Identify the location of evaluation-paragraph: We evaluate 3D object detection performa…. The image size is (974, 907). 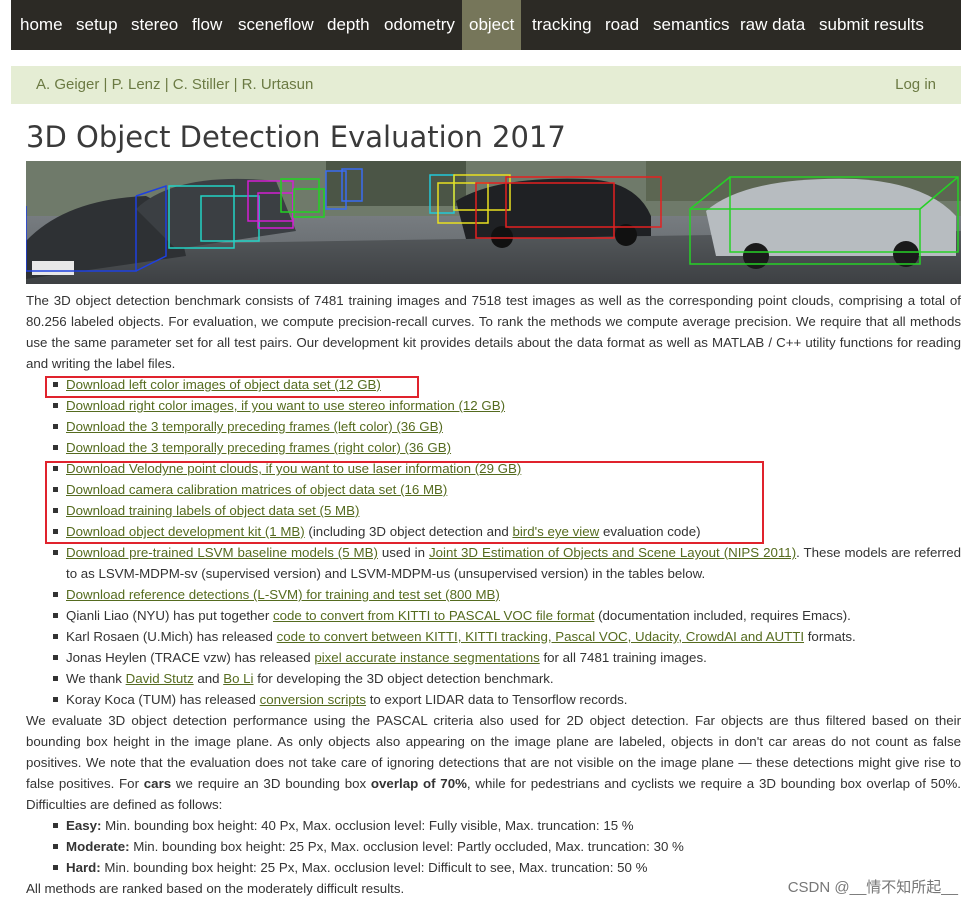
(493, 762).